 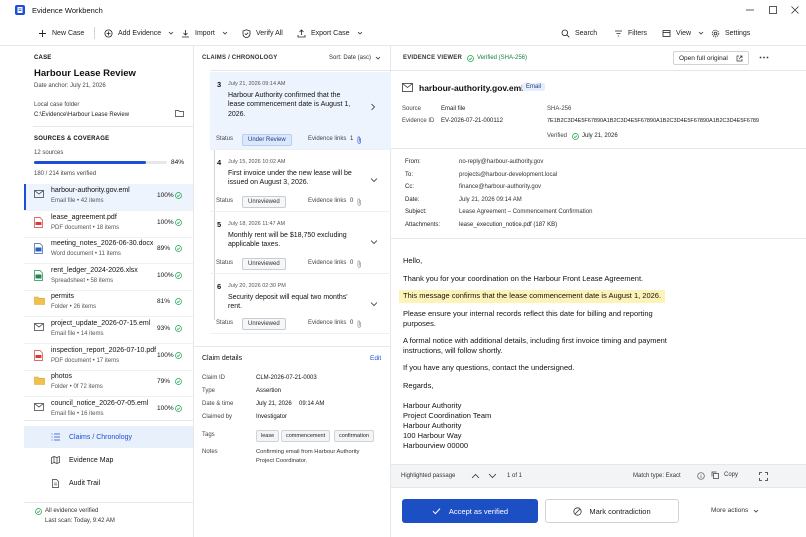 What do you see at coordinates (657, 476) in the screenshot?
I see `match-type: Match type: Exact` at bounding box center [657, 476].